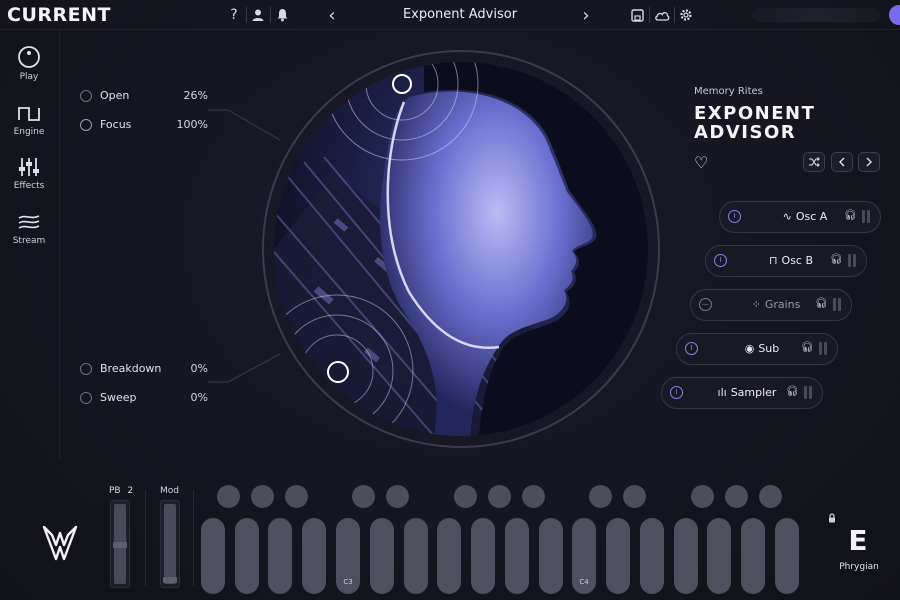  What do you see at coordinates (29, 236) in the screenshot?
I see `nav-item-stream: Stream` at bounding box center [29, 236].